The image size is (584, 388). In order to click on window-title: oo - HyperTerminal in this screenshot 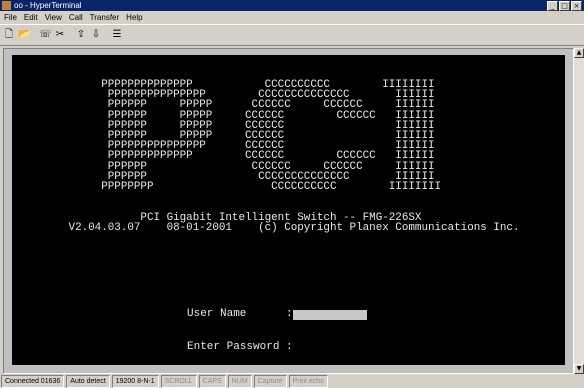, I will do `click(48, 5)`.